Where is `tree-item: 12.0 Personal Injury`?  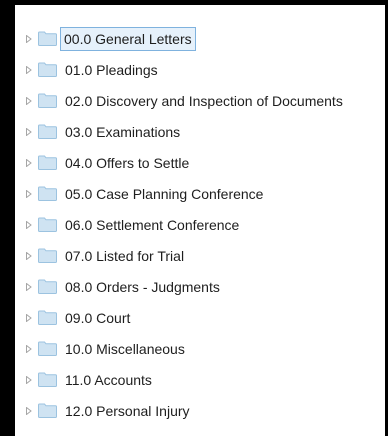 tree-item: 12.0 Personal Injury is located at coordinates (200, 410).